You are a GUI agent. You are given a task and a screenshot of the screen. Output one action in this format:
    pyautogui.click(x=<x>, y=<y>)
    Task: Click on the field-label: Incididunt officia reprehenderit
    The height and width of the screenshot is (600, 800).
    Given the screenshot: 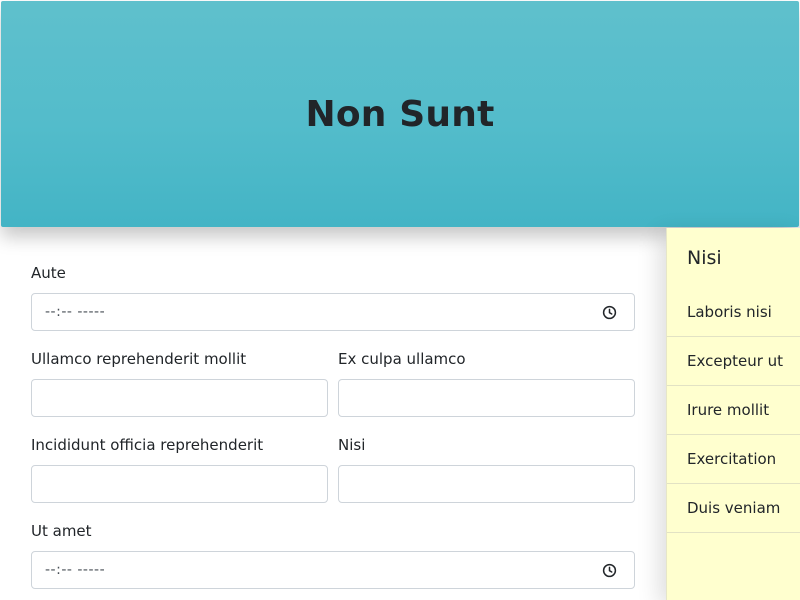 What is the action you would take?
    pyautogui.click(x=147, y=445)
    